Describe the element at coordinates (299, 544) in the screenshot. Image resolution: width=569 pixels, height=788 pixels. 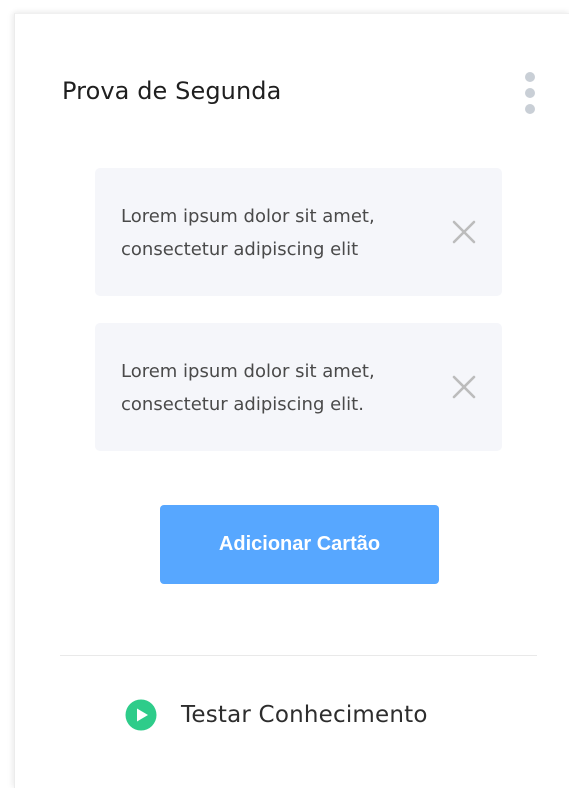
I see `add-card-button: Adicionar Cartão` at that location.